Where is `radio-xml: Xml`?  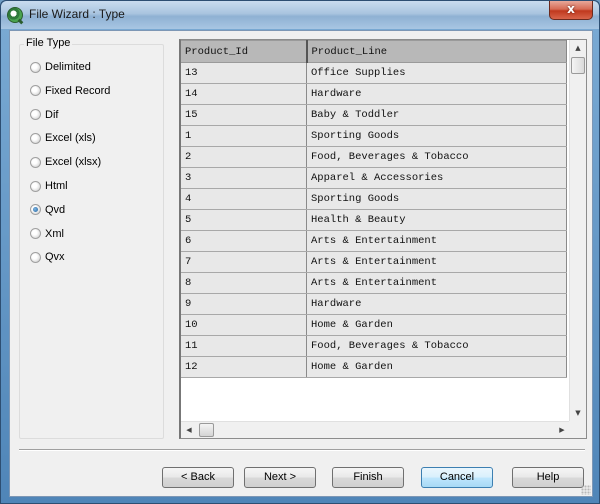
radio-xml: Xml is located at coordinates (47, 234).